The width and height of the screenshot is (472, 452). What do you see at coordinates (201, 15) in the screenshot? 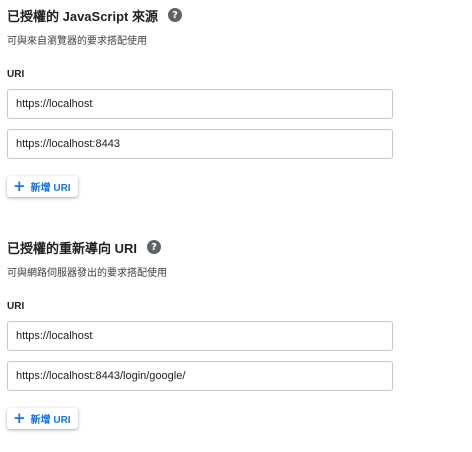
I see `js-origins-header: 已授權的 JavaScript 來源 ?` at bounding box center [201, 15].